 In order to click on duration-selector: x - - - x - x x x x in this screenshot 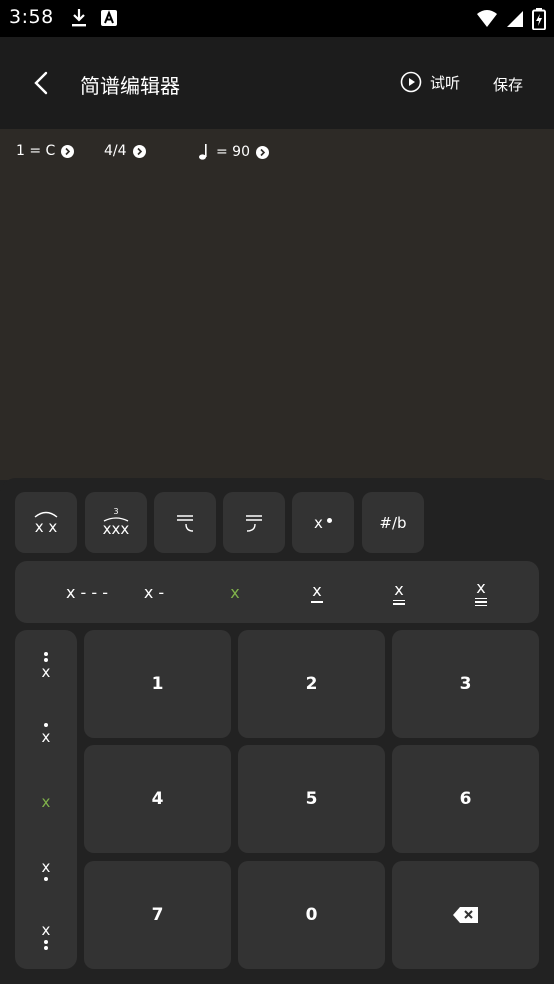, I will do `click(277, 592)`.